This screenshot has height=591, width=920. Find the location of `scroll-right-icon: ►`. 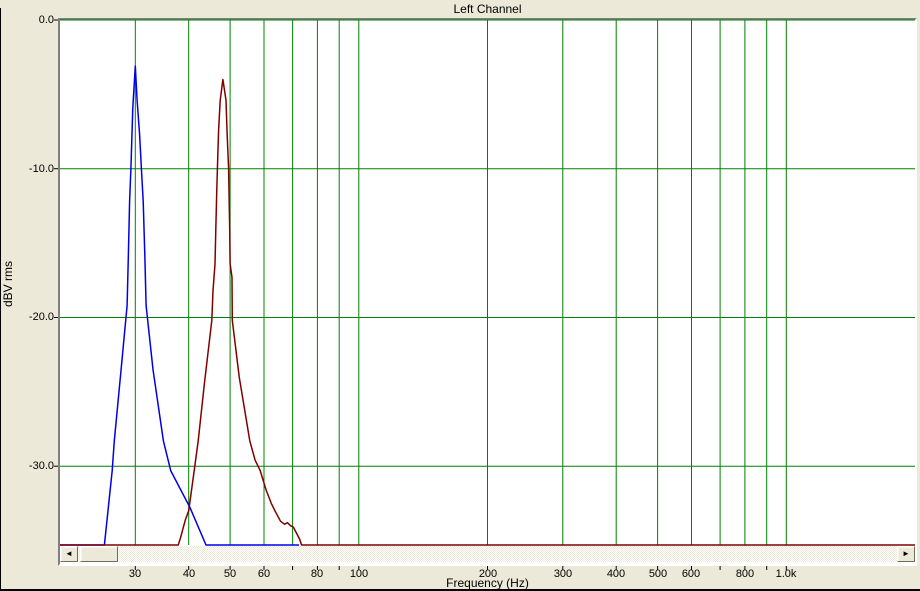

scroll-right-icon: ► is located at coordinates (906, 553).